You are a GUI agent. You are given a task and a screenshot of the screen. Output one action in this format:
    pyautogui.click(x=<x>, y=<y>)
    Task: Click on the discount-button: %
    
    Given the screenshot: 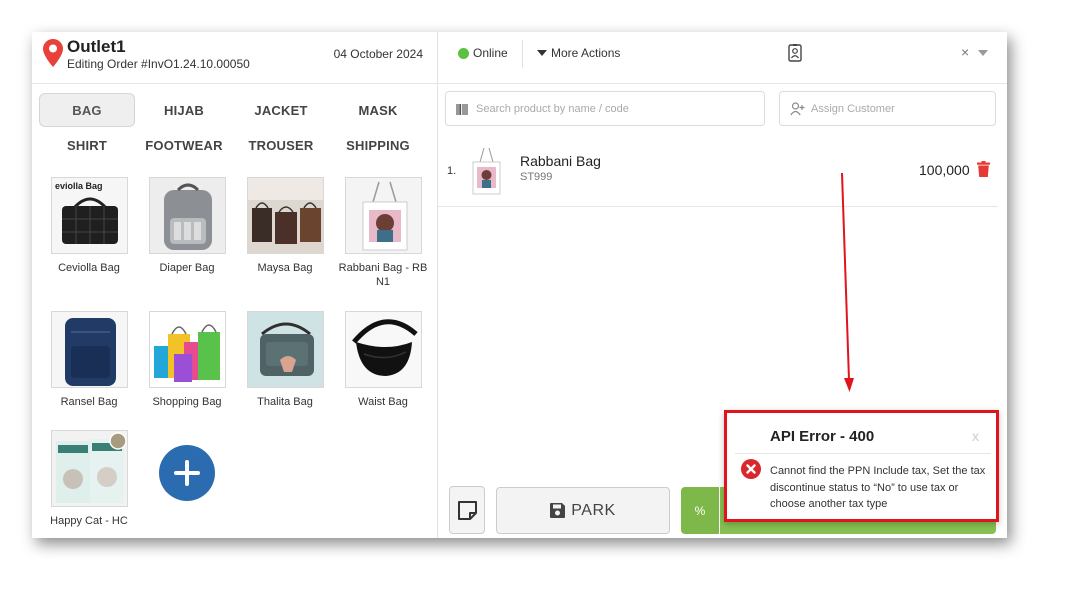 What is the action you would take?
    pyautogui.click(x=700, y=510)
    